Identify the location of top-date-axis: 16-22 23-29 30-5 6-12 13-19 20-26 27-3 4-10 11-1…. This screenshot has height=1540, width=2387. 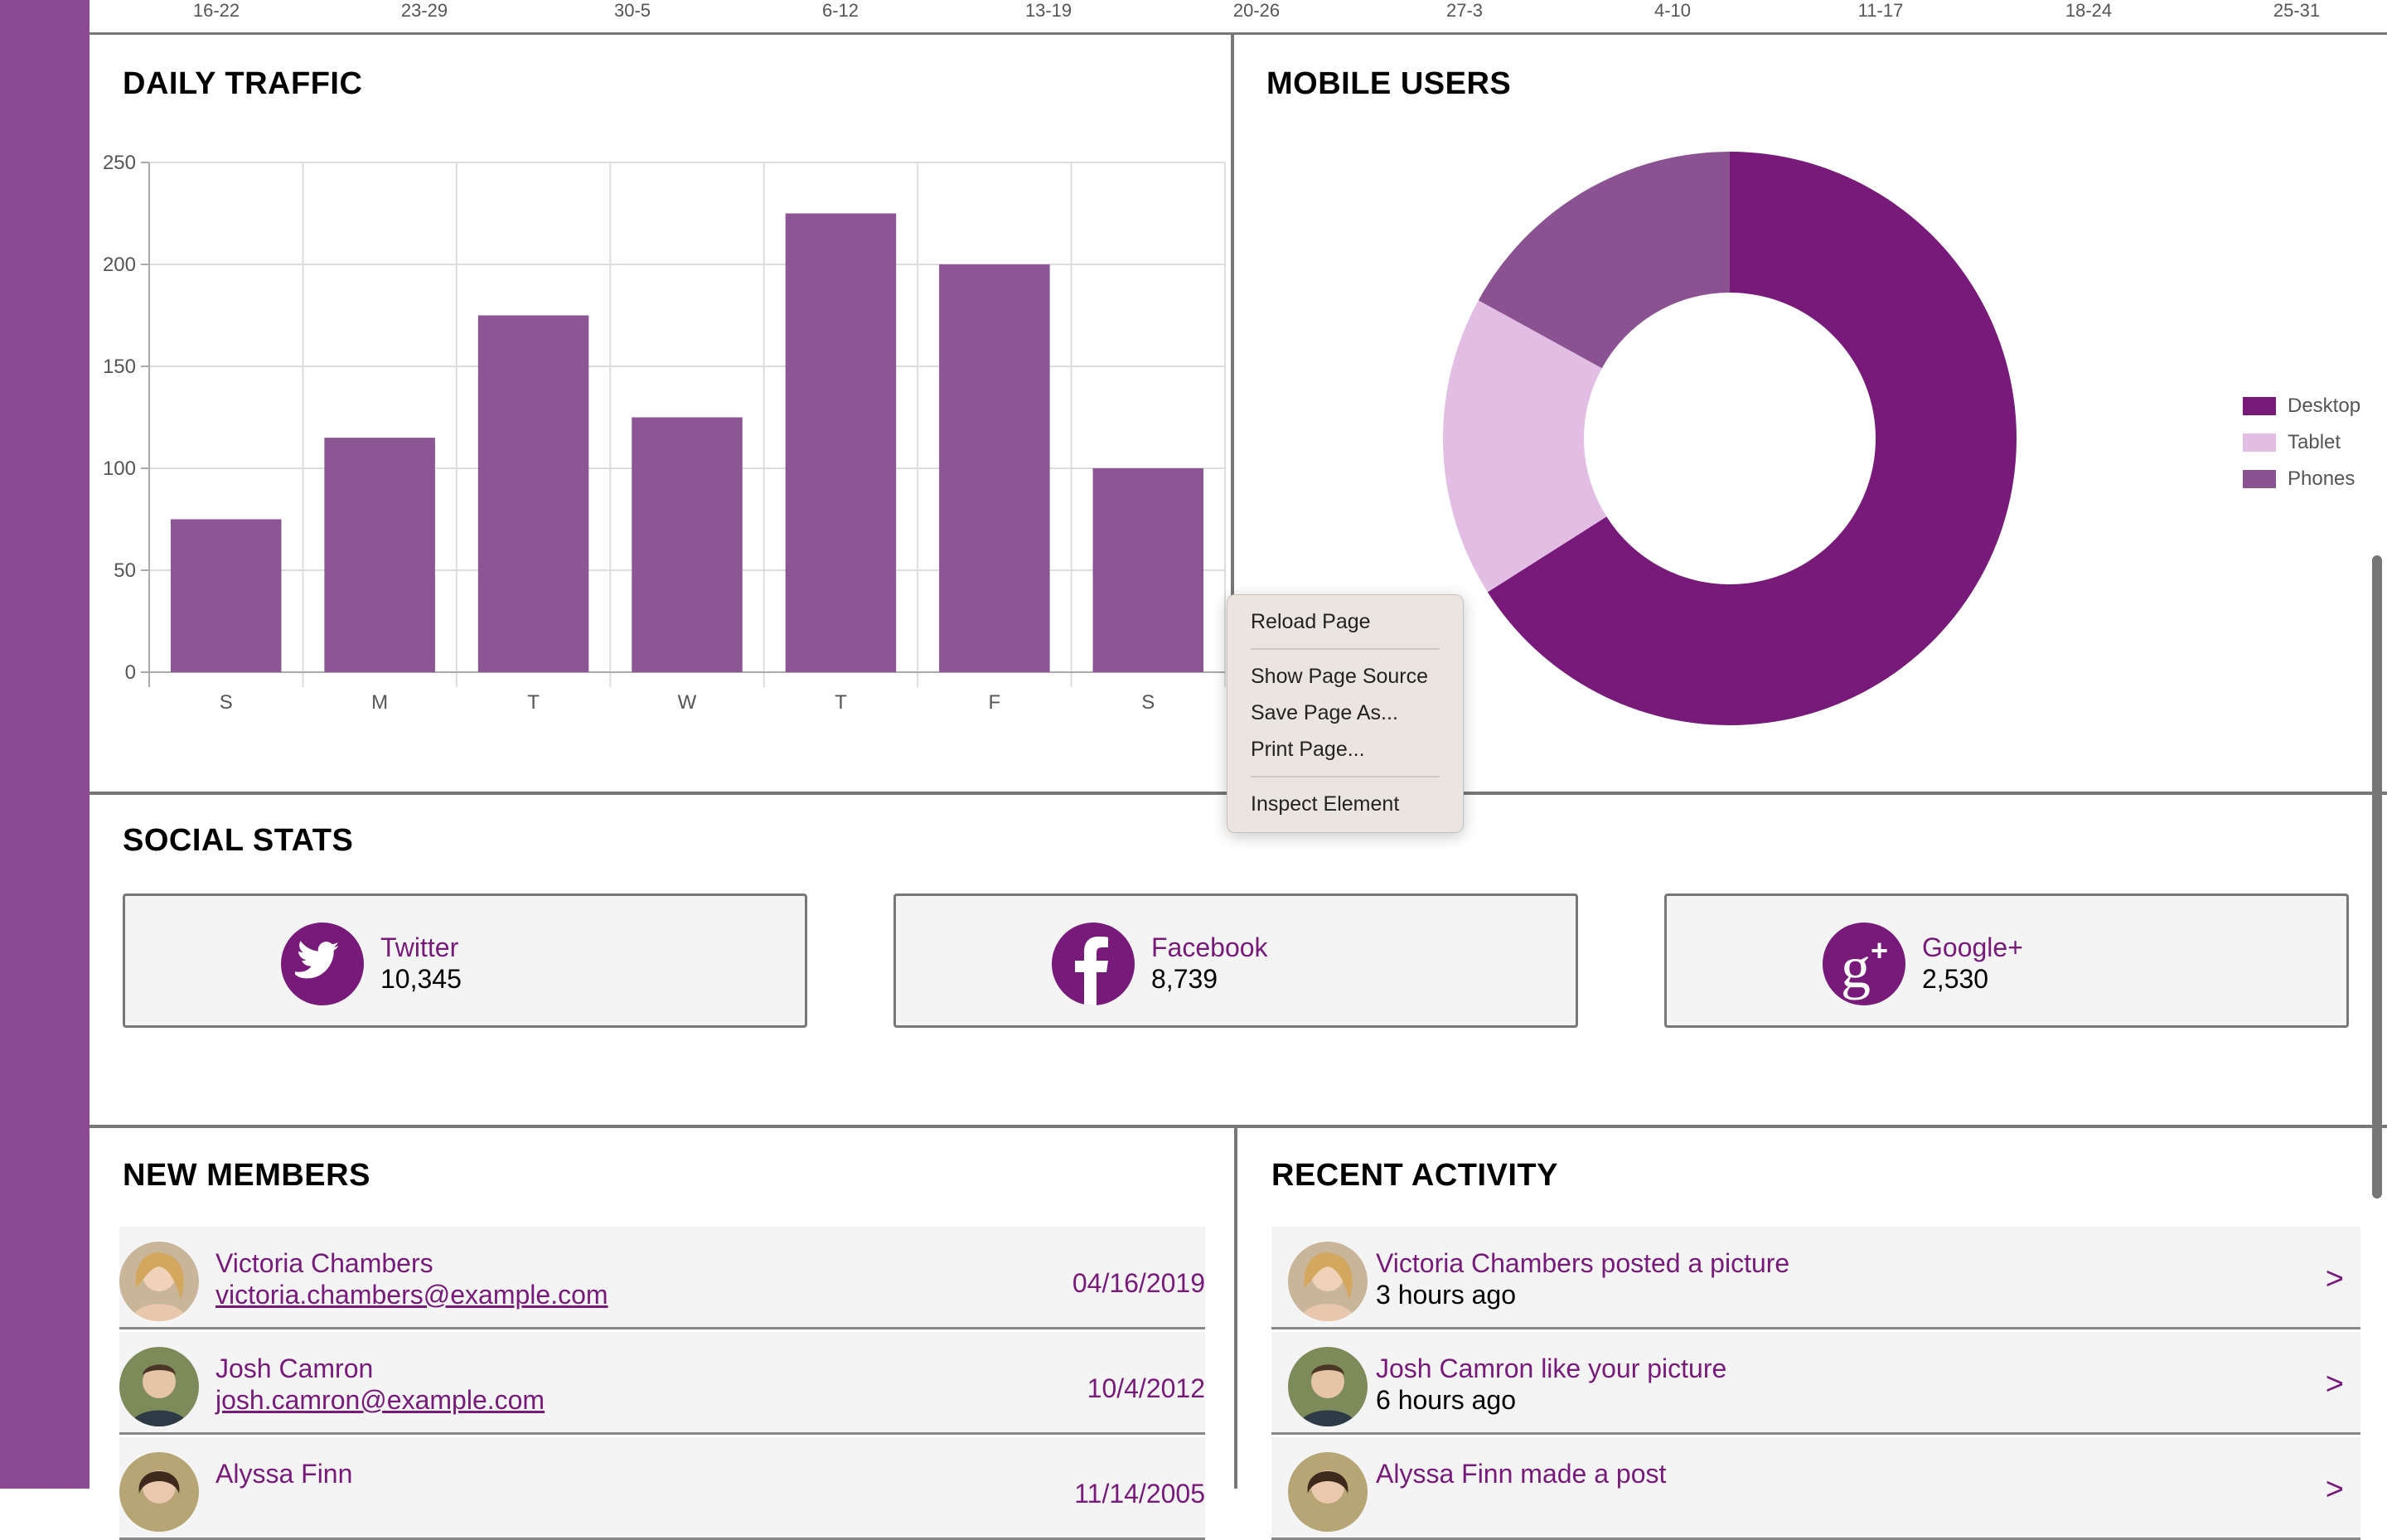
(1238, 17).